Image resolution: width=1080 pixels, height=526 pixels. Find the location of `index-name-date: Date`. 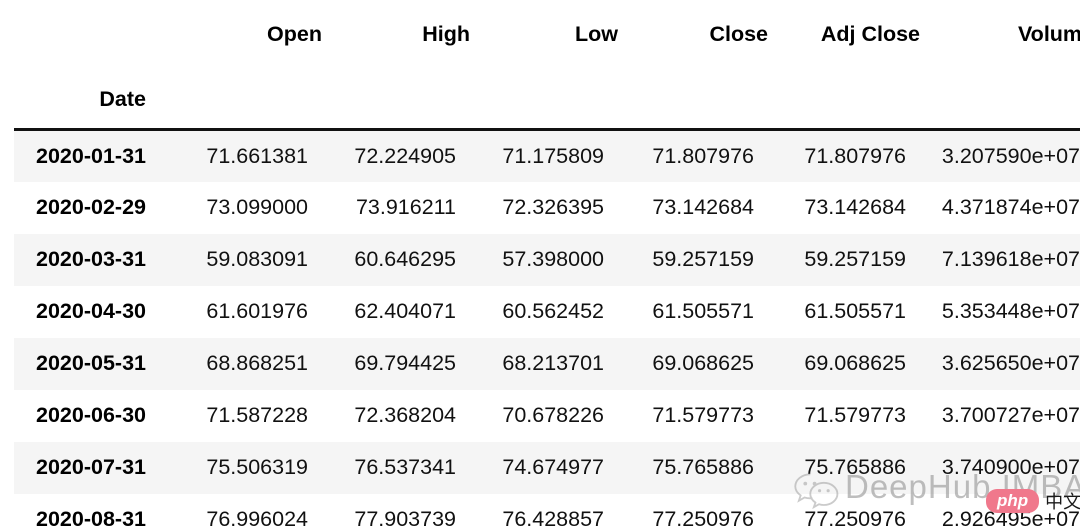

index-name-date: Date is located at coordinates (93, 101).